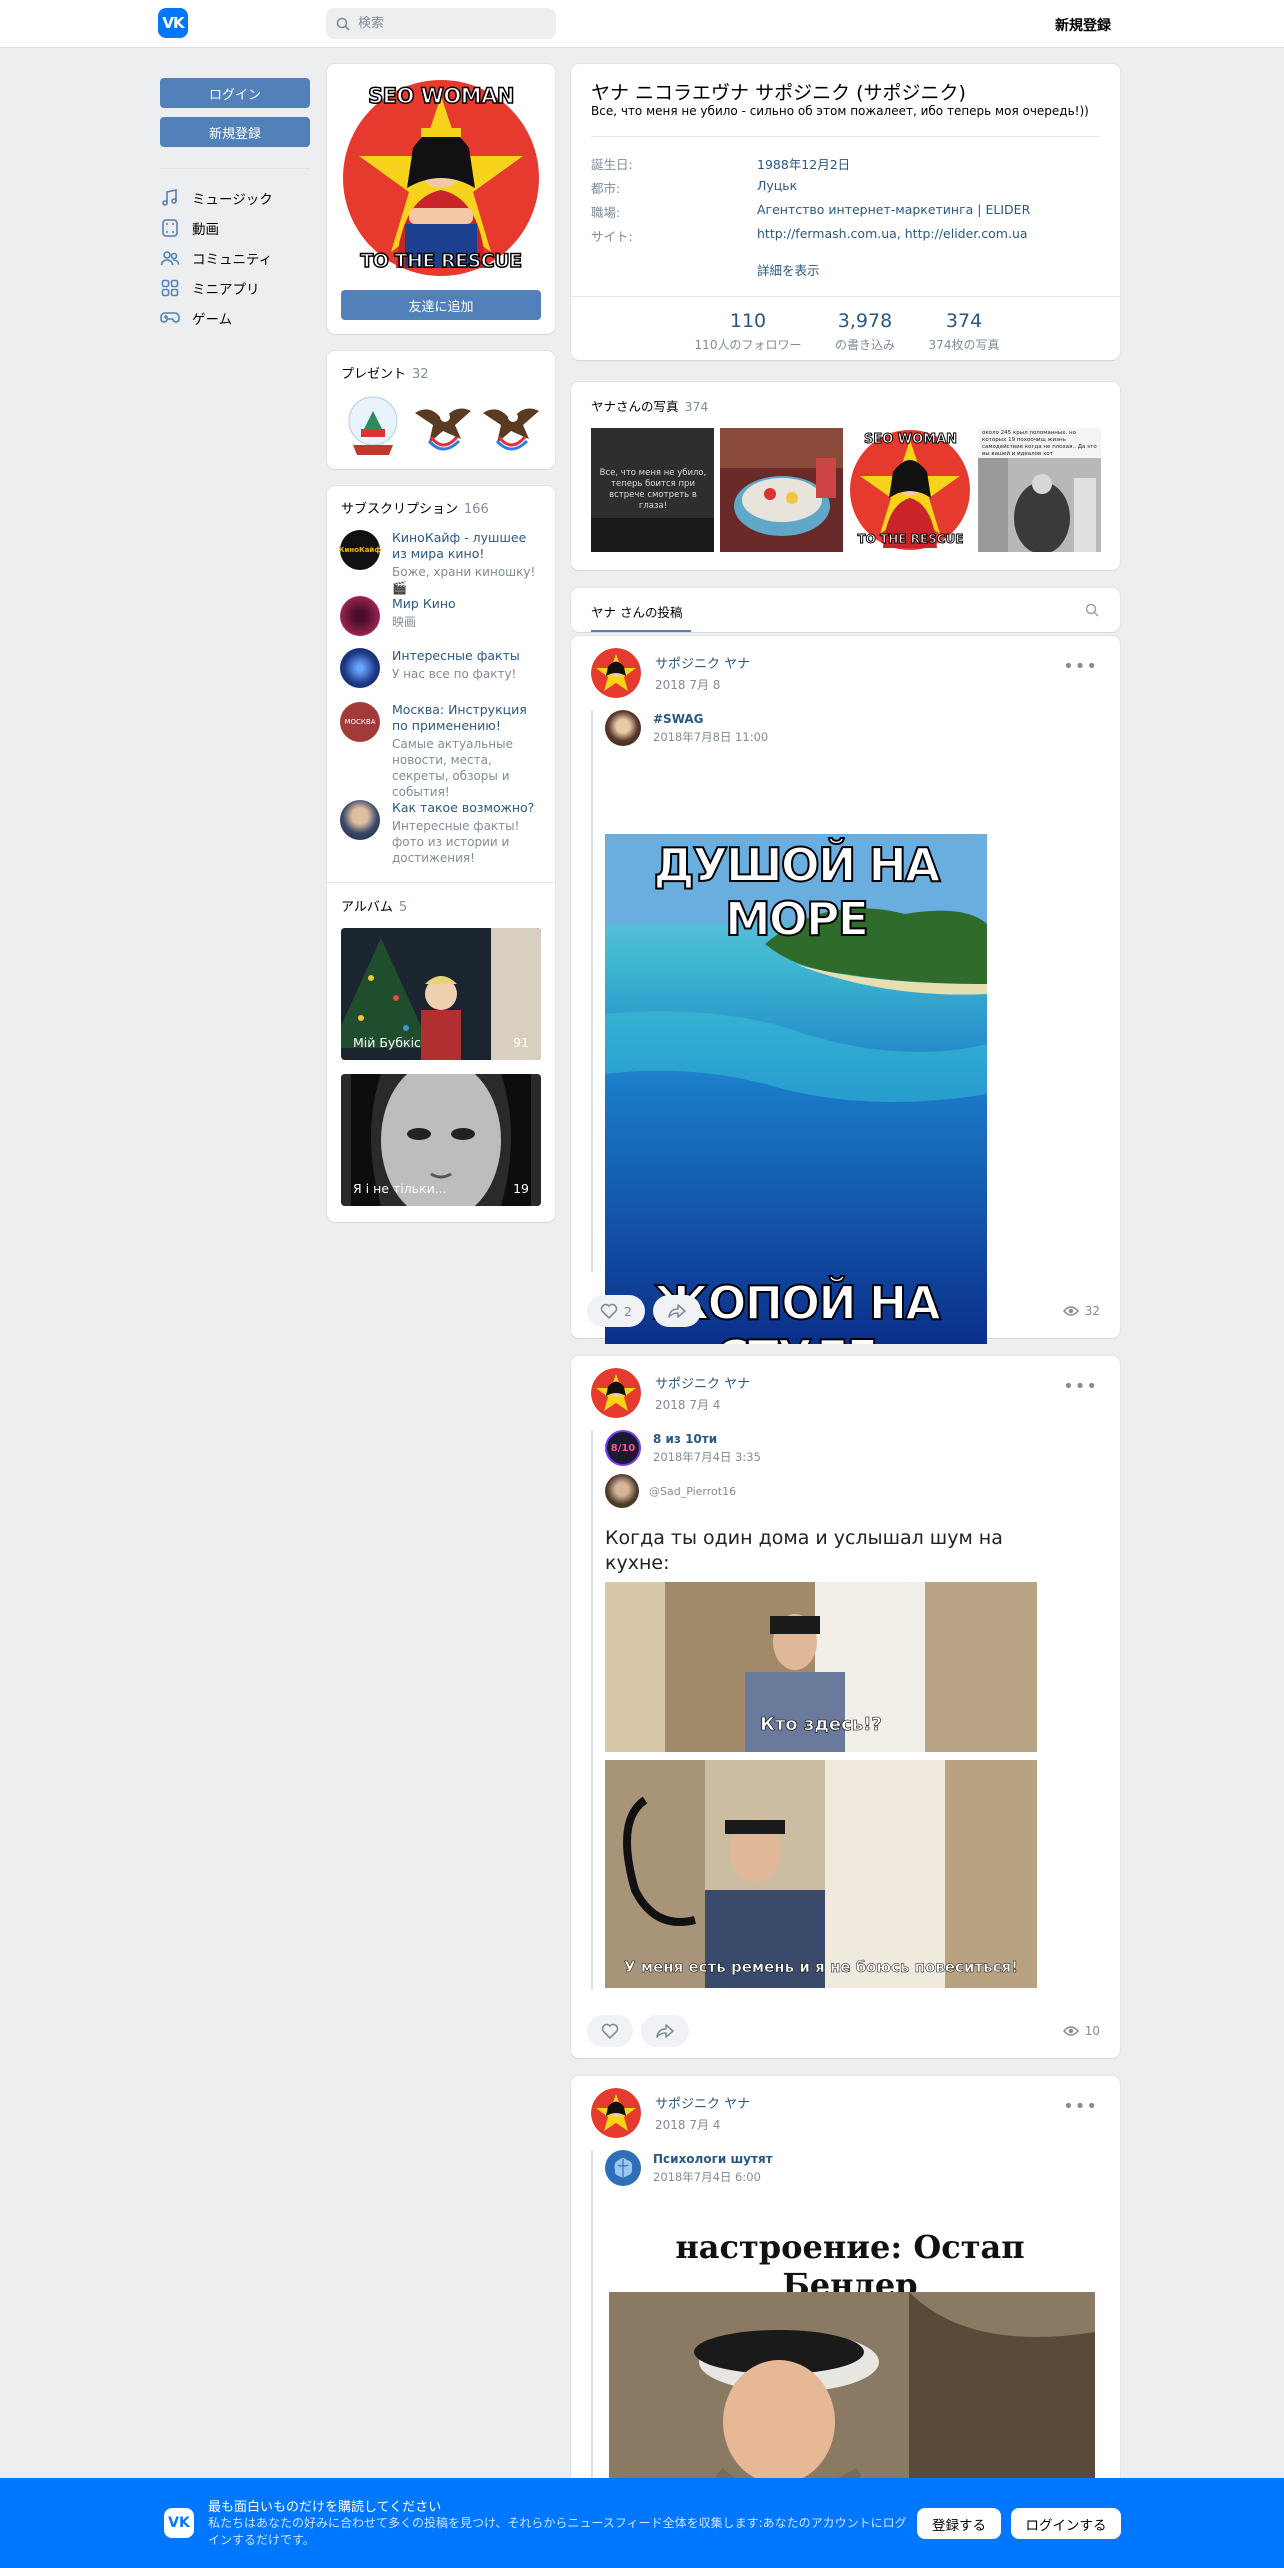 Image resolution: width=1284 pixels, height=2568 pixels. Describe the element at coordinates (374, 905) in the screenshot. I see `albums-header: アルバム 5` at that location.